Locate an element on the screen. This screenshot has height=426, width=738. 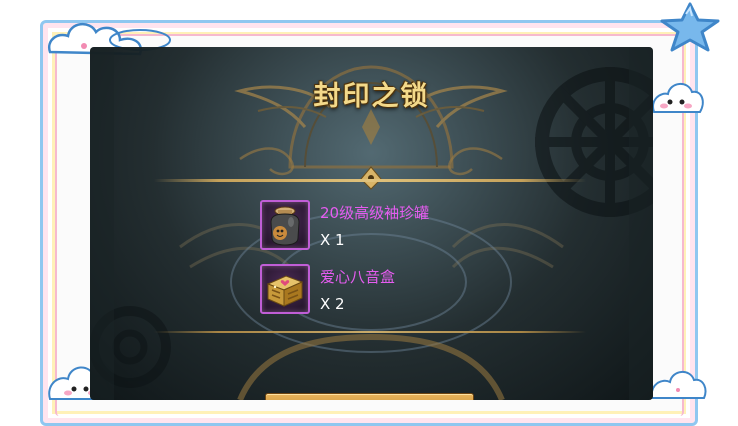
item-quantity: X 2 is located at coordinates (332, 303).